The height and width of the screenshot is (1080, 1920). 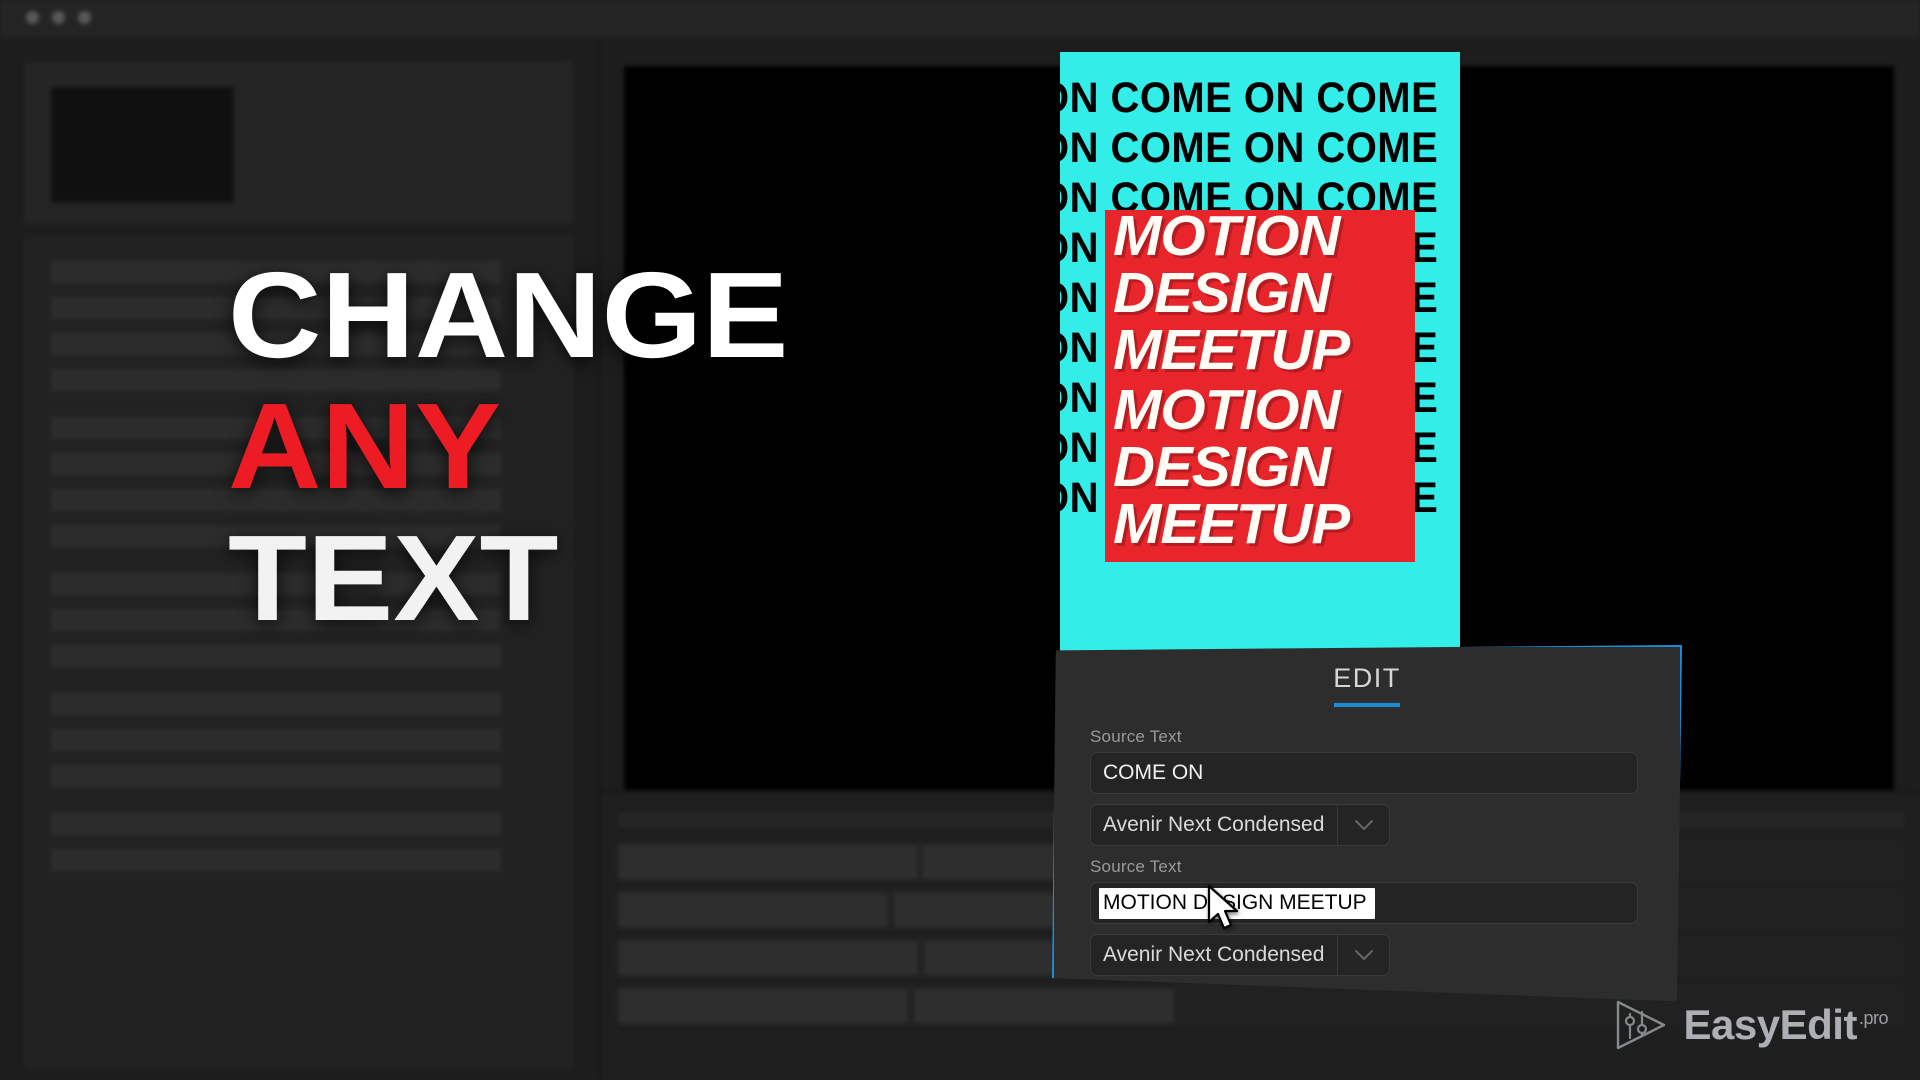 I want to click on promo-headline: CHANGE ANY TEXT, so click(x=508, y=446).